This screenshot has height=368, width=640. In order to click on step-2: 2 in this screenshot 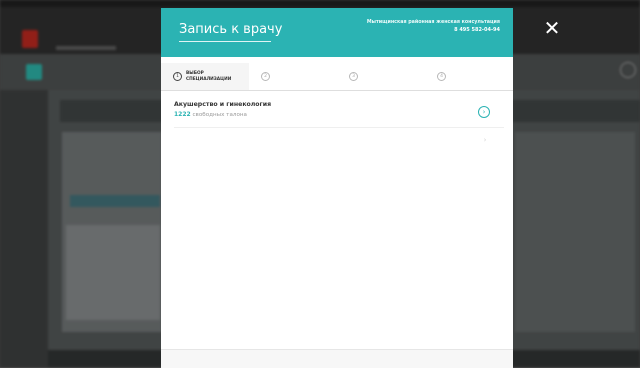, I will do `click(293, 76)`.